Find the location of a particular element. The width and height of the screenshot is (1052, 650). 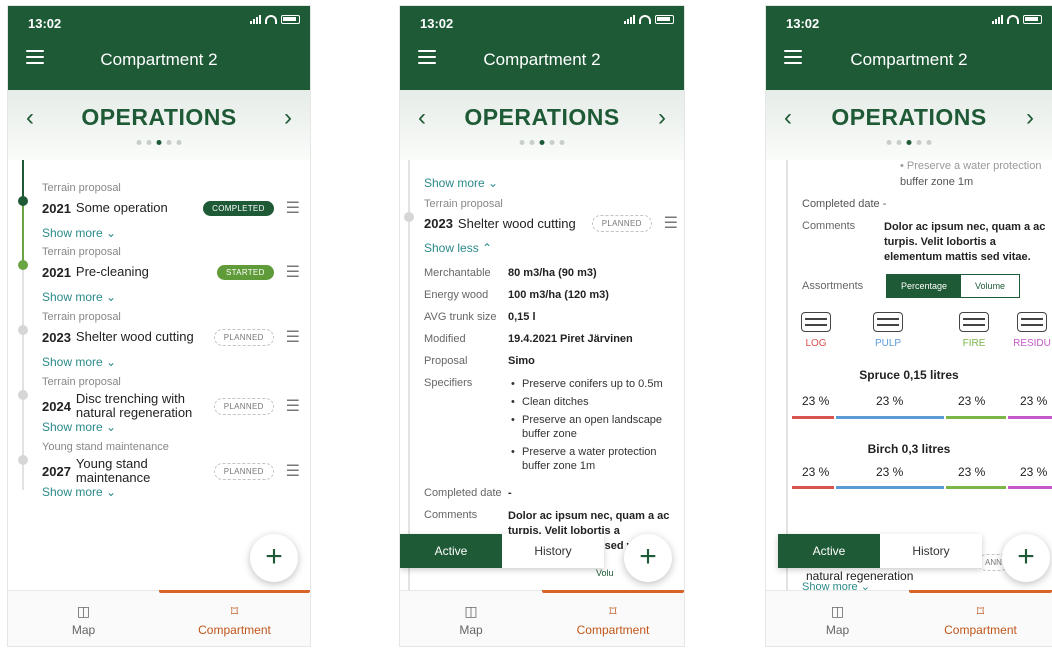

bottom-nav: ◫ Map ⌑ Compartment is located at coordinates (542, 618).